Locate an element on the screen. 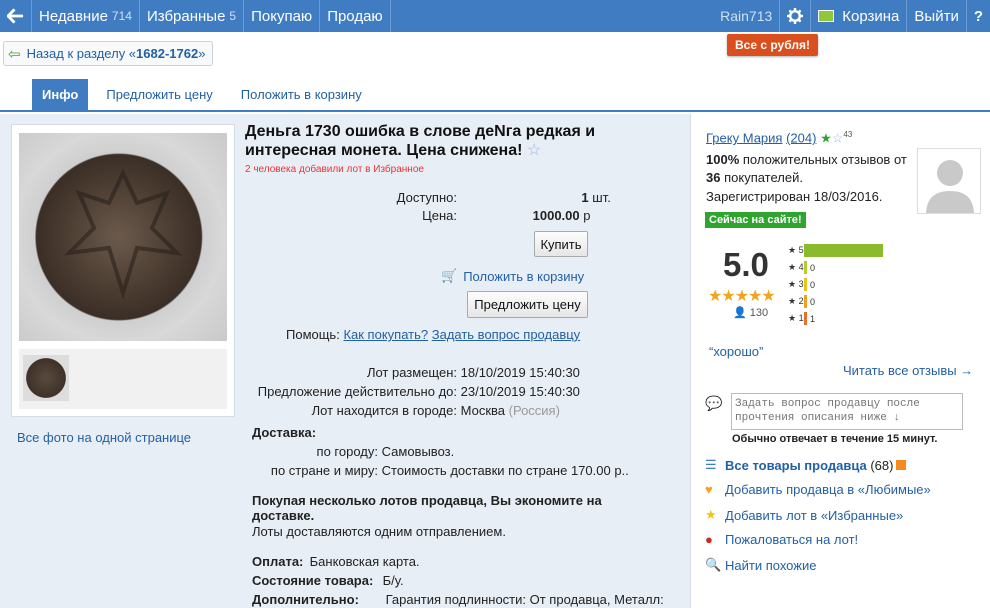 The height and width of the screenshot is (608, 990). placed-row: Лот размещен: 18/10/2019 15:40:30 is located at coordinates (412, 372).